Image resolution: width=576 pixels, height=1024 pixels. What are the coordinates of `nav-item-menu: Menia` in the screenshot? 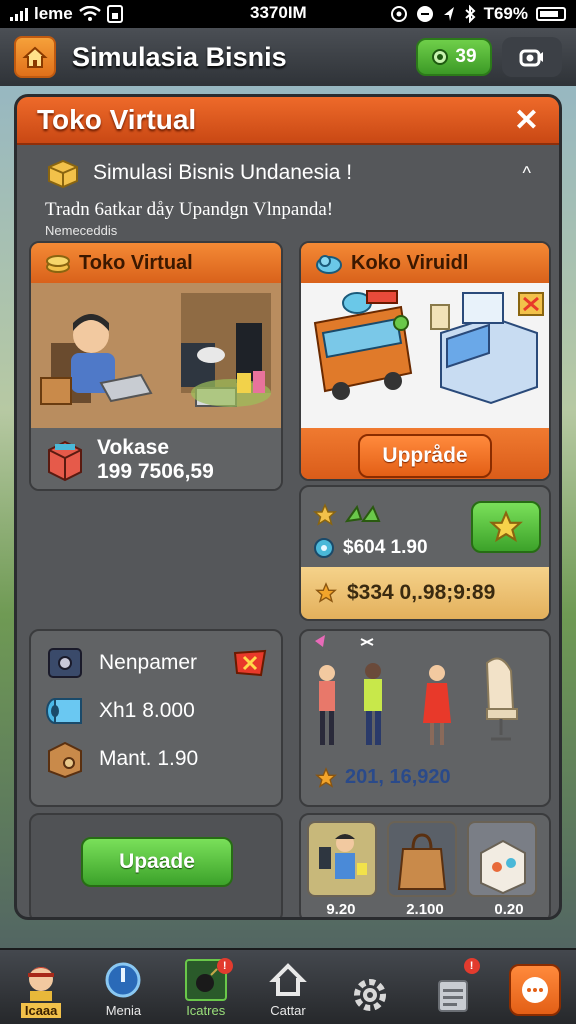 It's located at (123, 988).